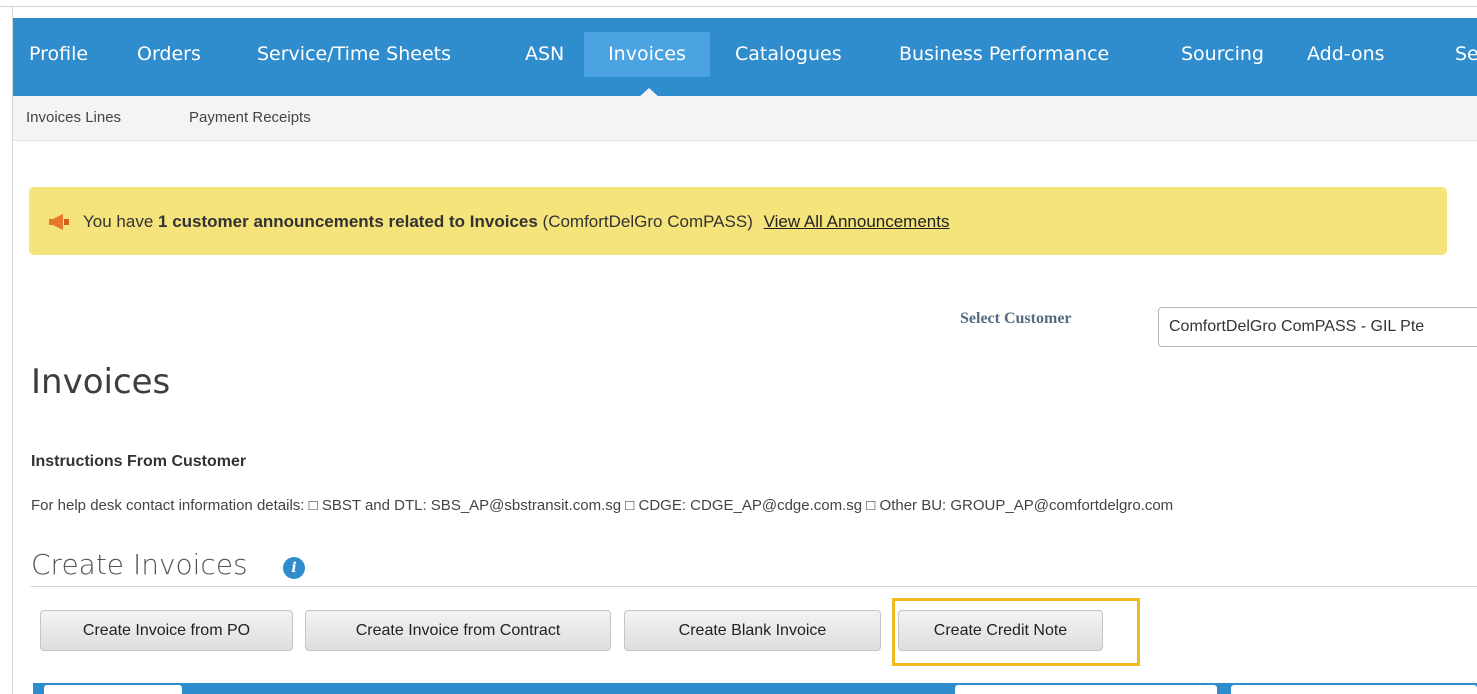 This screenshot has height=694, width=1477. Describe the element at coordinates (73, 117) in the screenshot. I see `subnav-invoices-lines: Invoices Lines` at that location.